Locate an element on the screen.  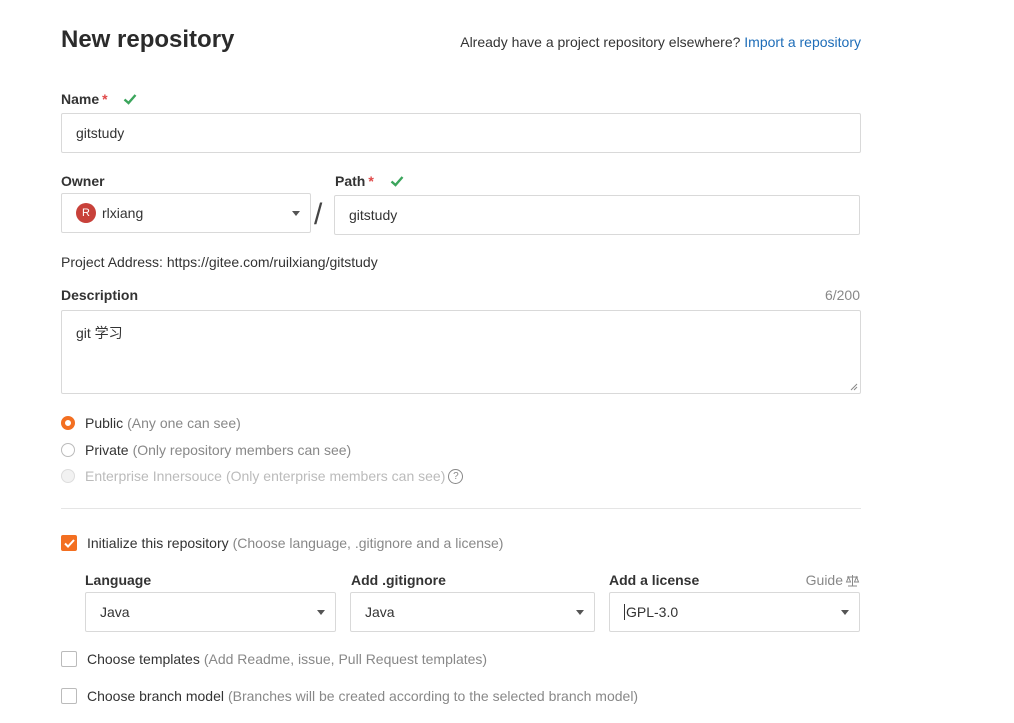
checkmark-icon is located at coordinates (69, 543).